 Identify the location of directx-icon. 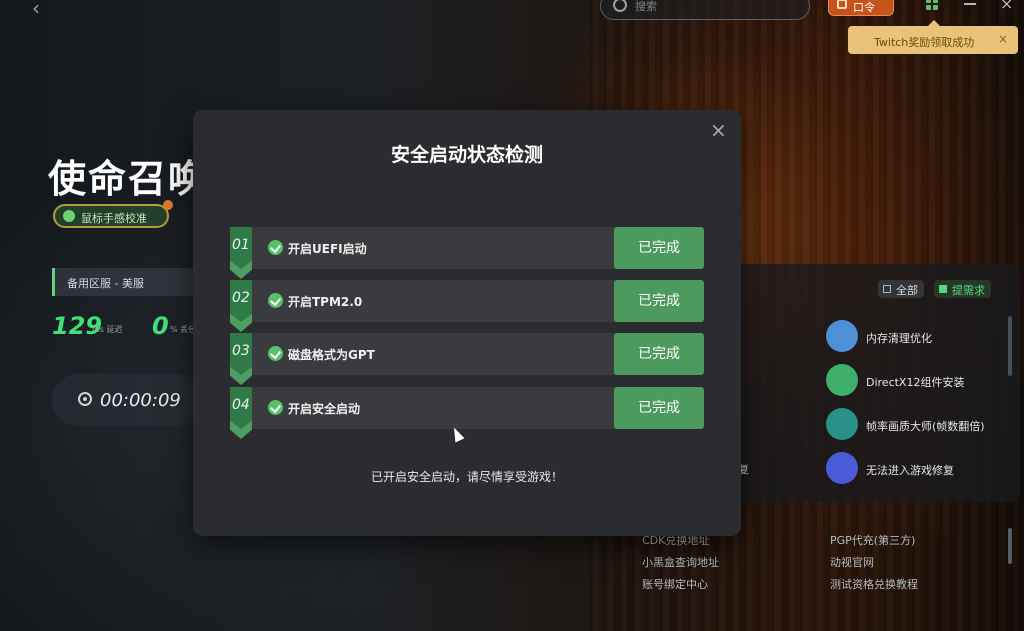
(842, 380).